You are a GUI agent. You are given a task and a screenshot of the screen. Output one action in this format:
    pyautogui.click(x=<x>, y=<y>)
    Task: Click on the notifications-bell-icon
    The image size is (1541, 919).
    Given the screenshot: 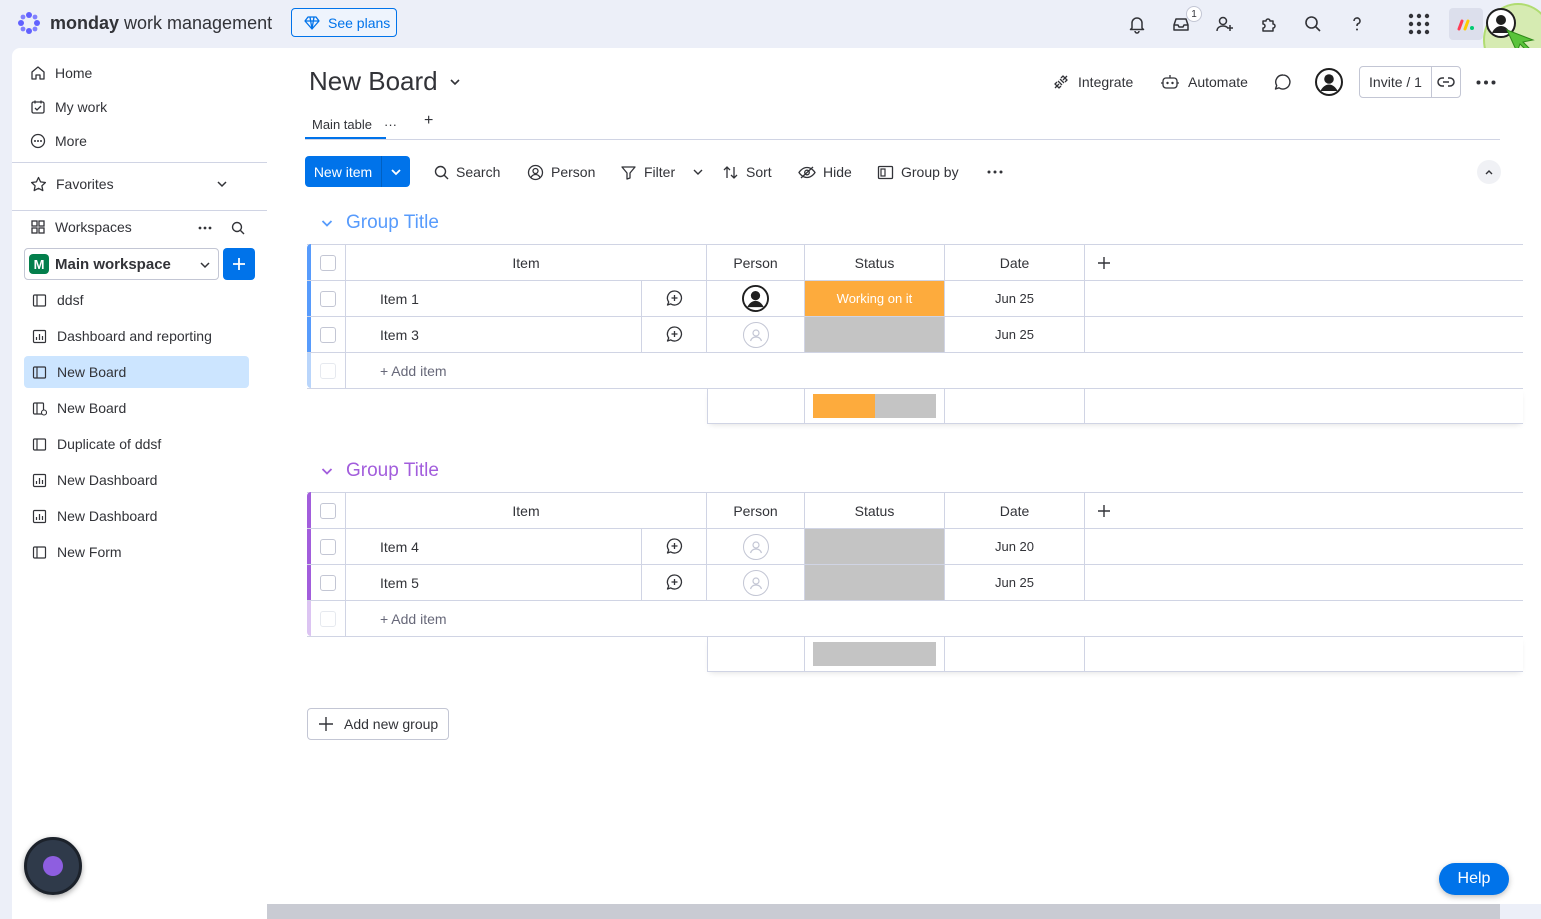 What is the action you would take?
    pyautogui.click(x=1137, y=24)
    